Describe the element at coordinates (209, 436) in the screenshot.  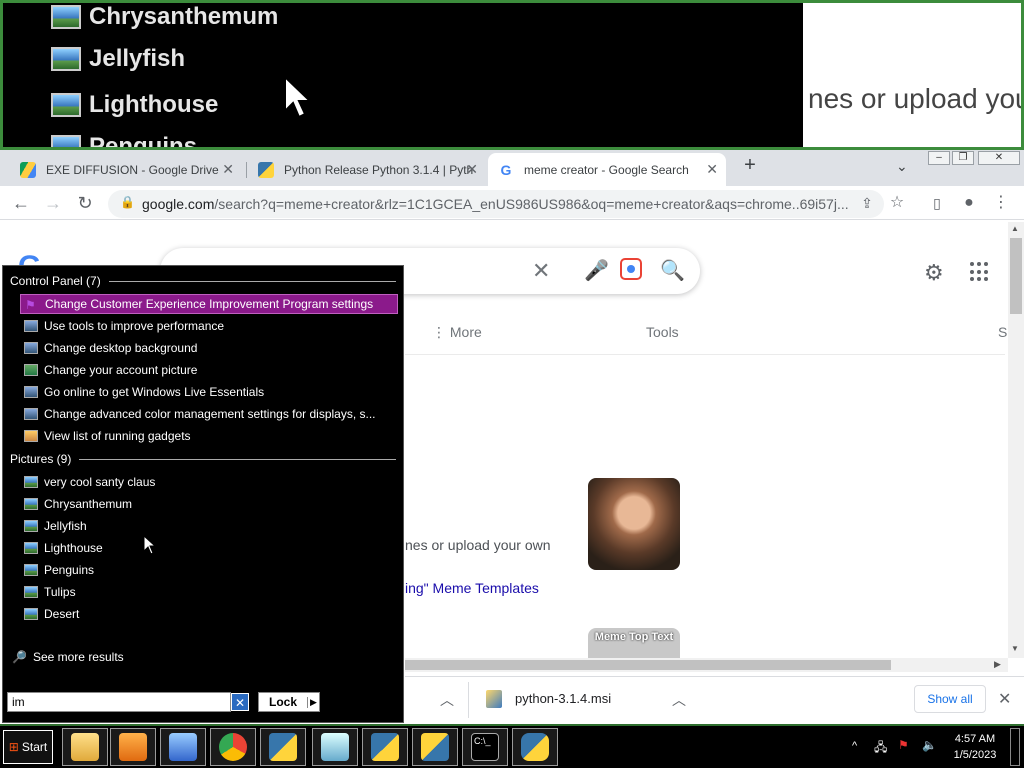
I see `control-panel-item: View list of running gadgets` at that location.